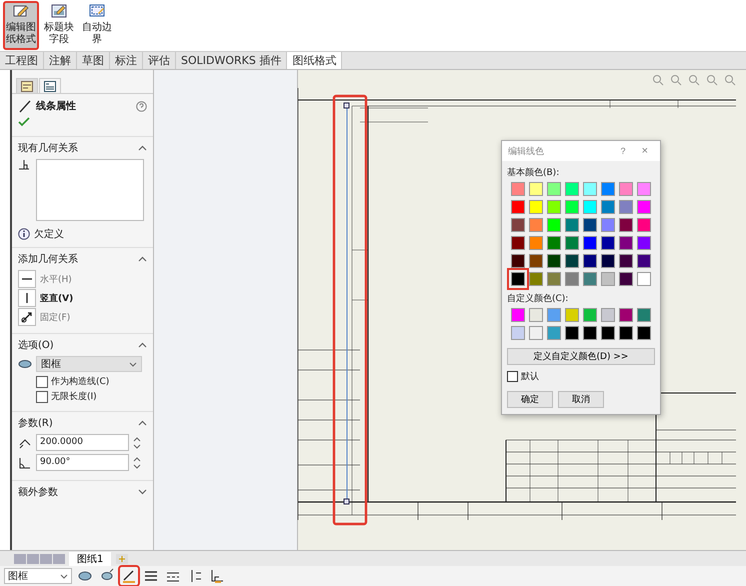 The width and height of the screenshot is (746, 586). Describe the element at coordinates (64, 576) in the screenshot. I see `caret-icon` at that location.